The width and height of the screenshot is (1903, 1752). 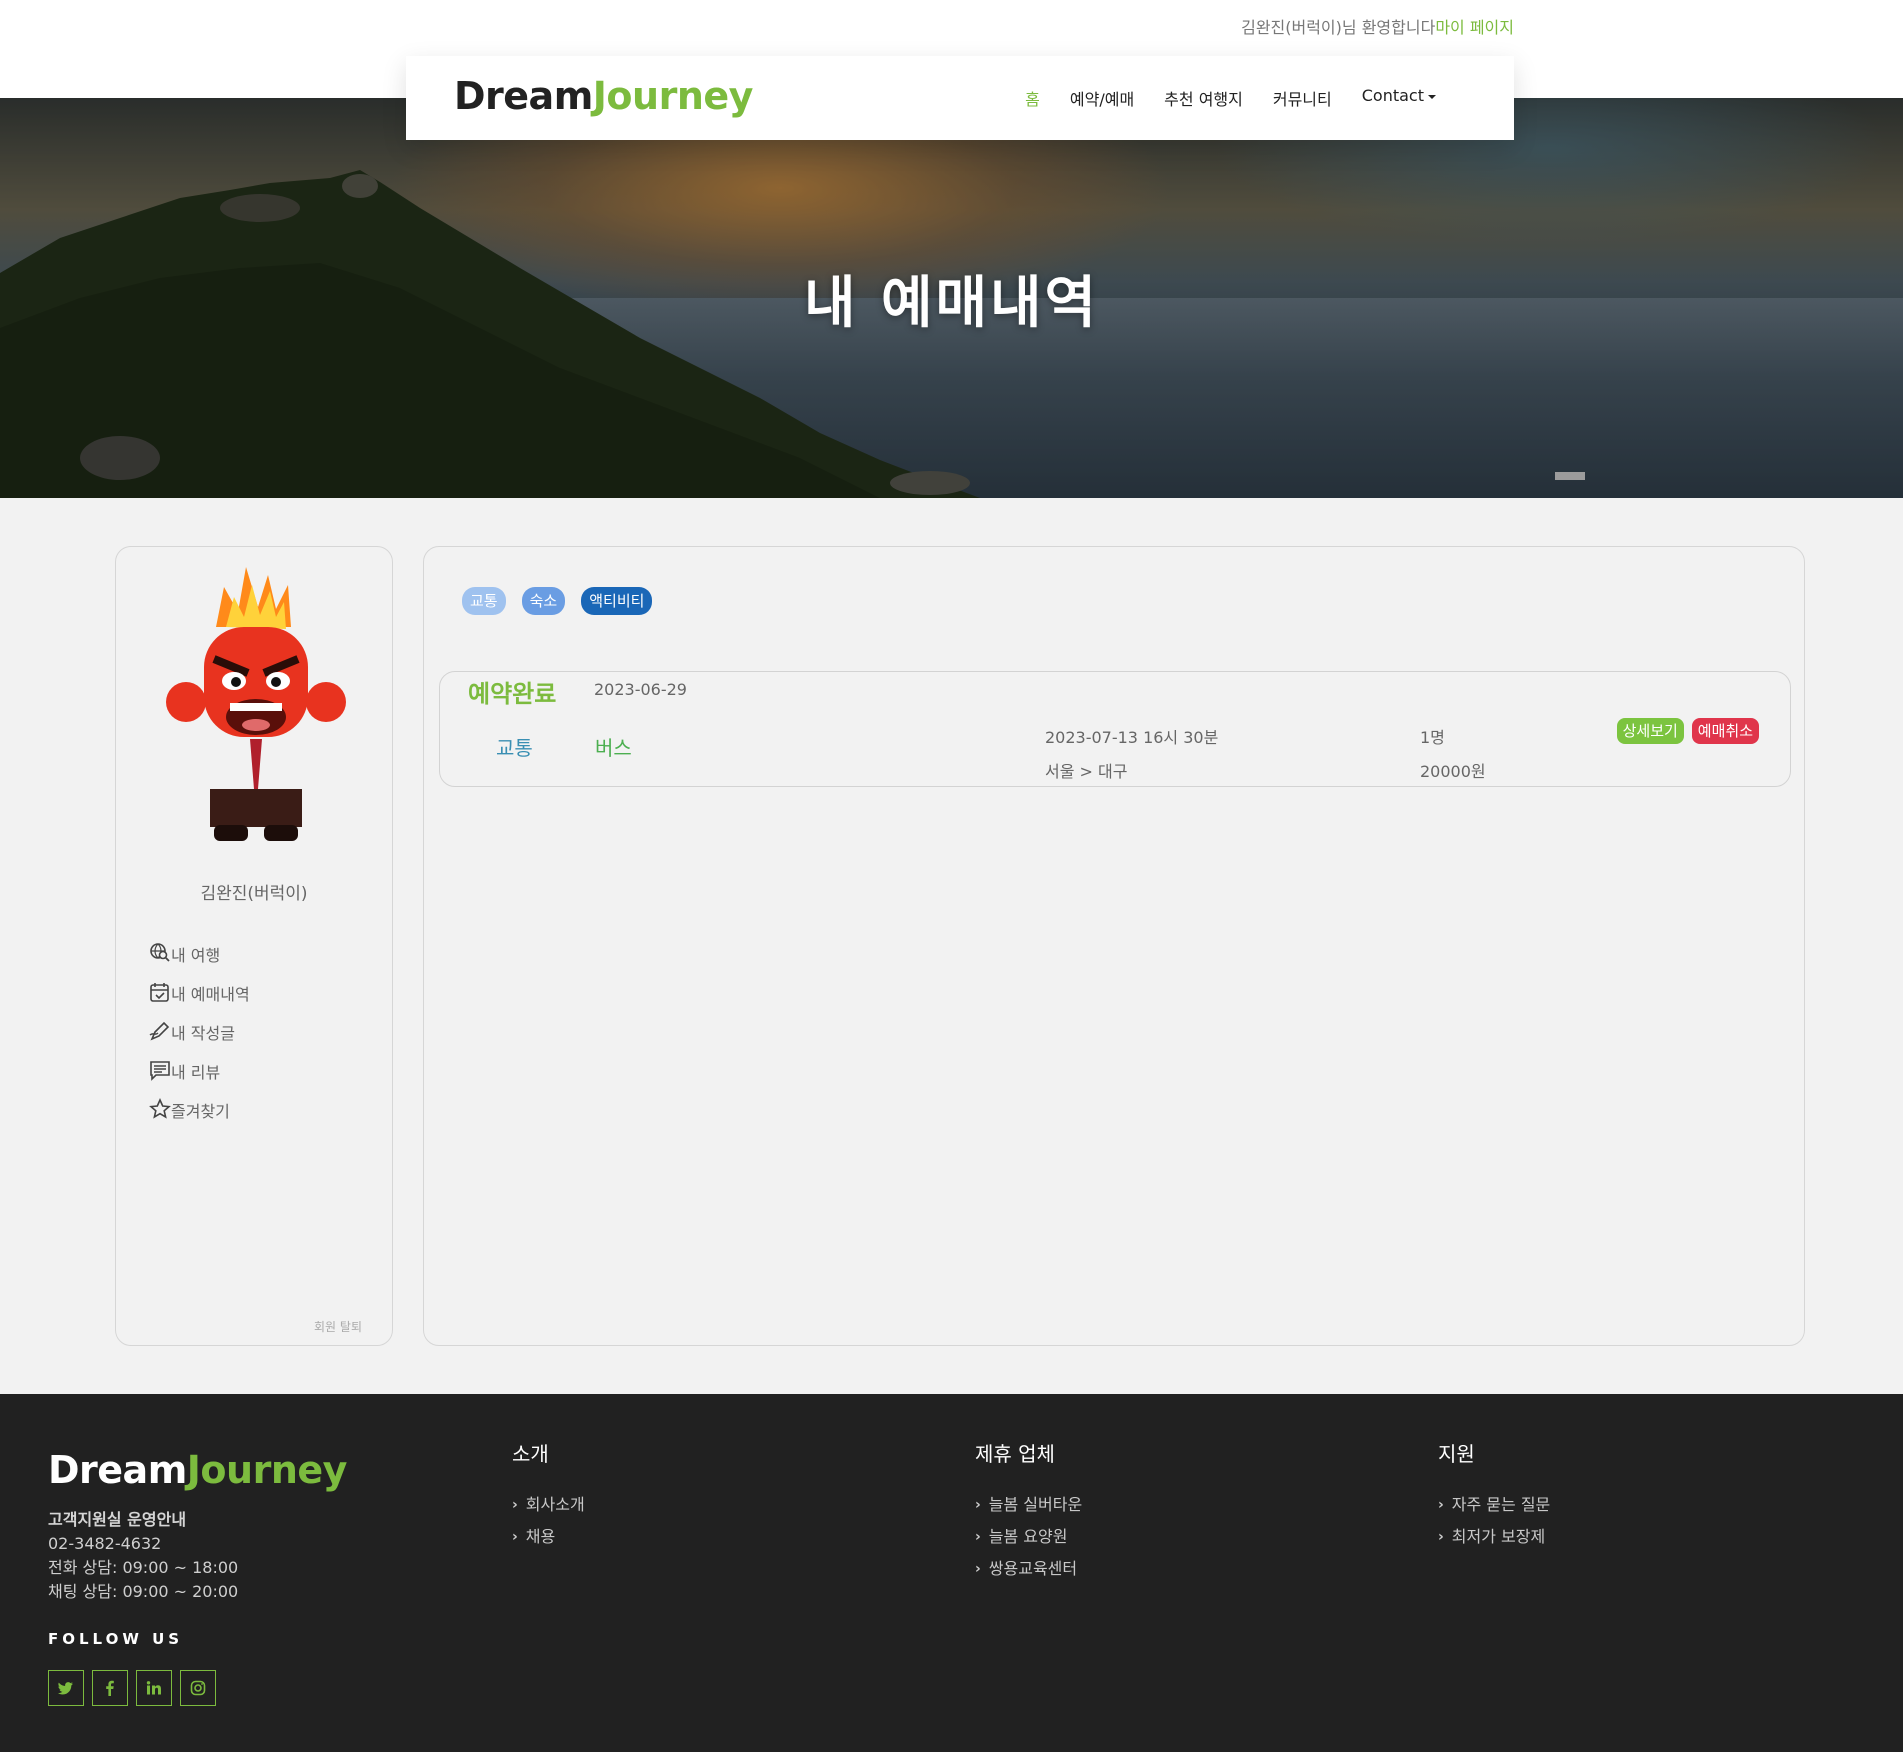 I want to click on linkedin-link, so click(x=154, y=1688).